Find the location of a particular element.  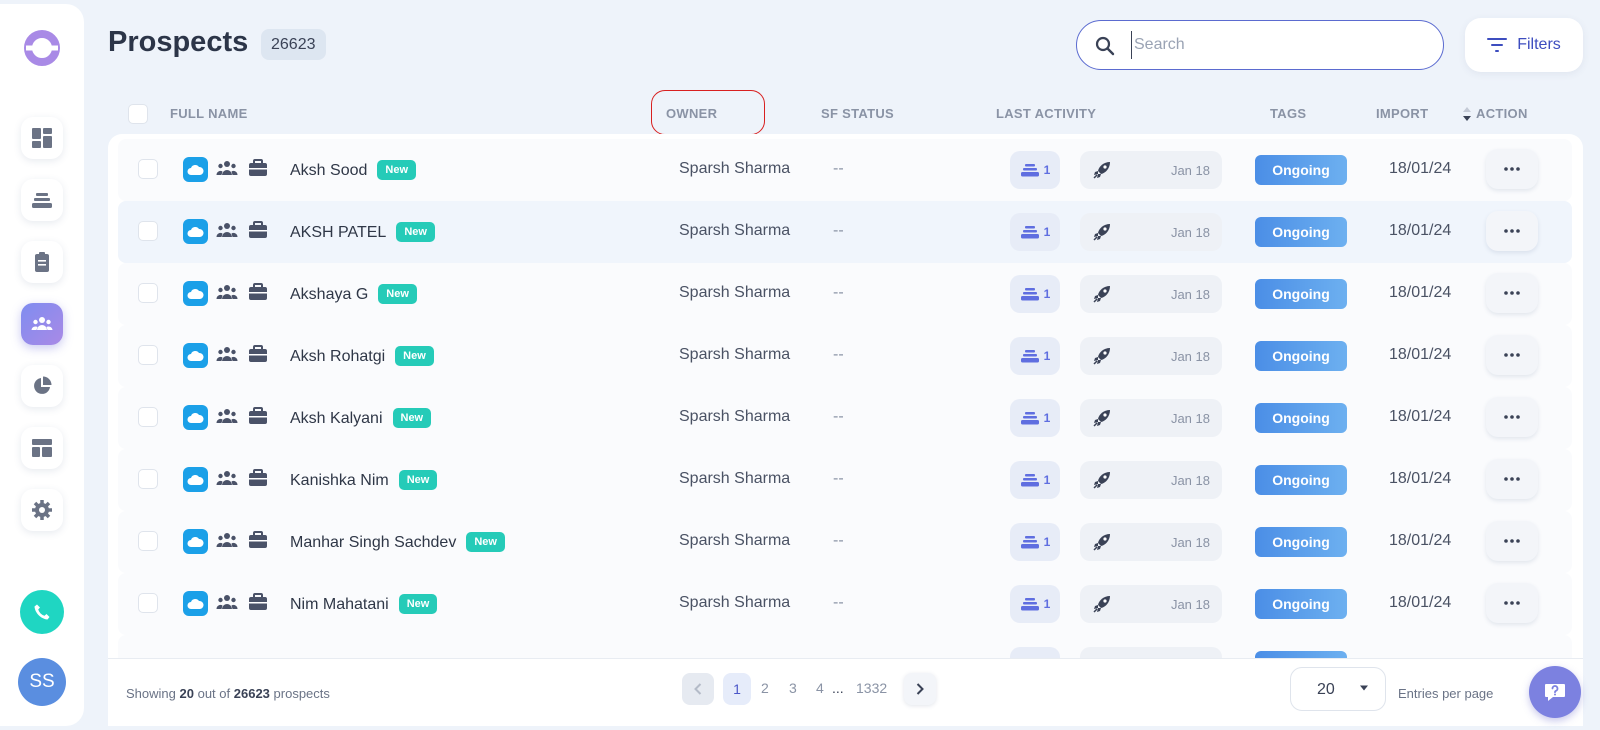

select-all-checkbox is located at coordinates (138, 114).